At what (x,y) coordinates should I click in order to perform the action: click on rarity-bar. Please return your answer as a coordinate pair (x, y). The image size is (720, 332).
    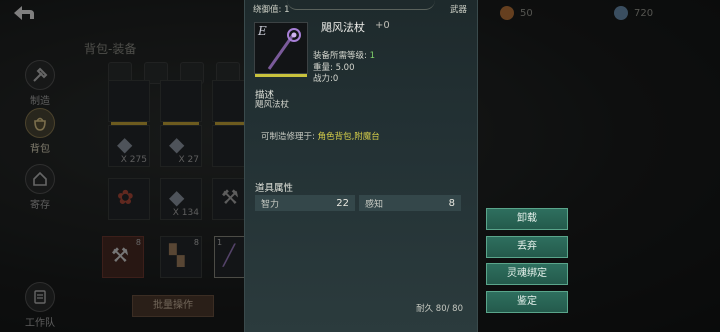
    Looking at the image, I should click on (281, 75).